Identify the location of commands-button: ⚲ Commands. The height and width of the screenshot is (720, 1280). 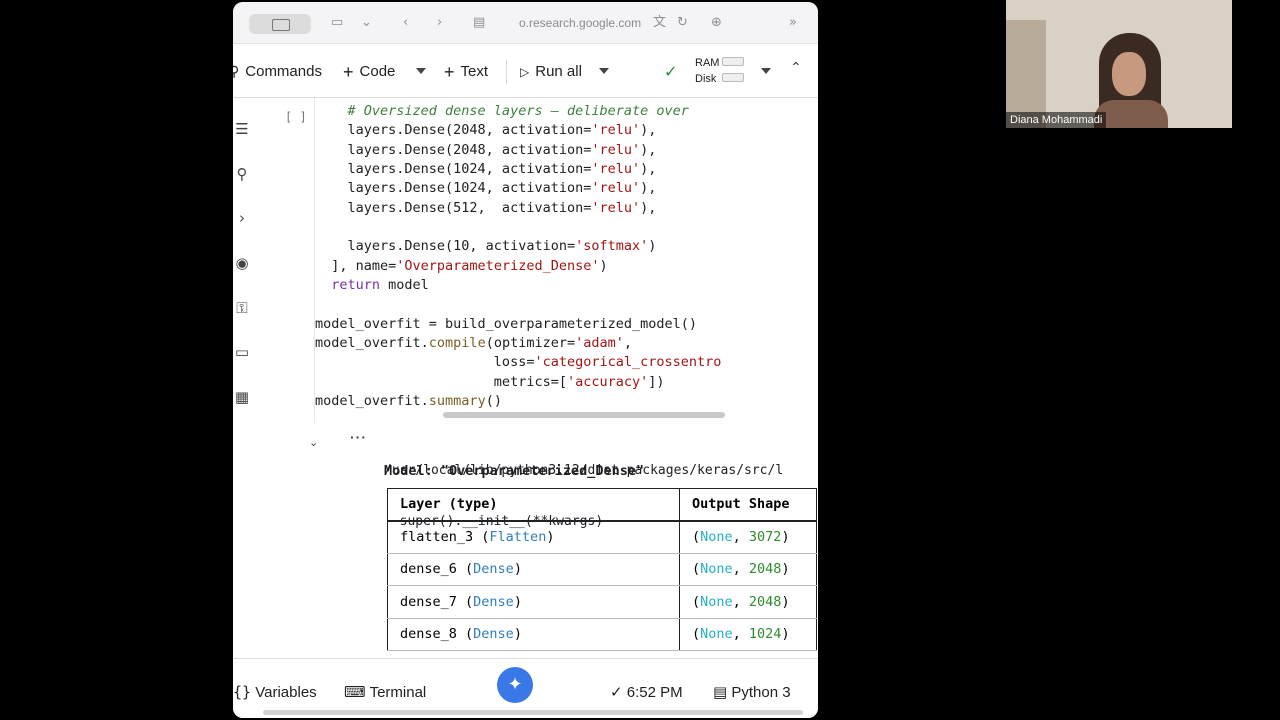
(277, 72).